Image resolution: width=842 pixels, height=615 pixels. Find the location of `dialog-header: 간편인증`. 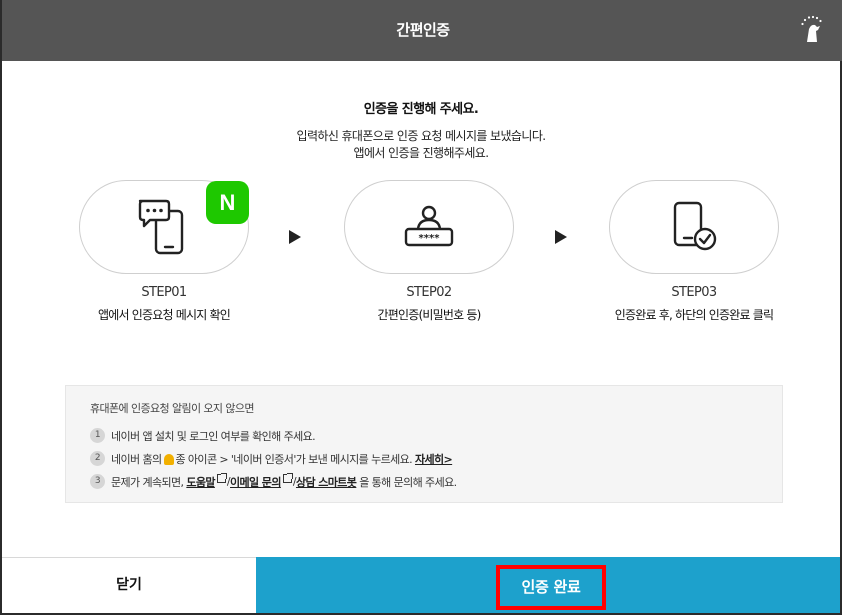

dialog-header: 간편인증 is located at coordinates (422, 30).